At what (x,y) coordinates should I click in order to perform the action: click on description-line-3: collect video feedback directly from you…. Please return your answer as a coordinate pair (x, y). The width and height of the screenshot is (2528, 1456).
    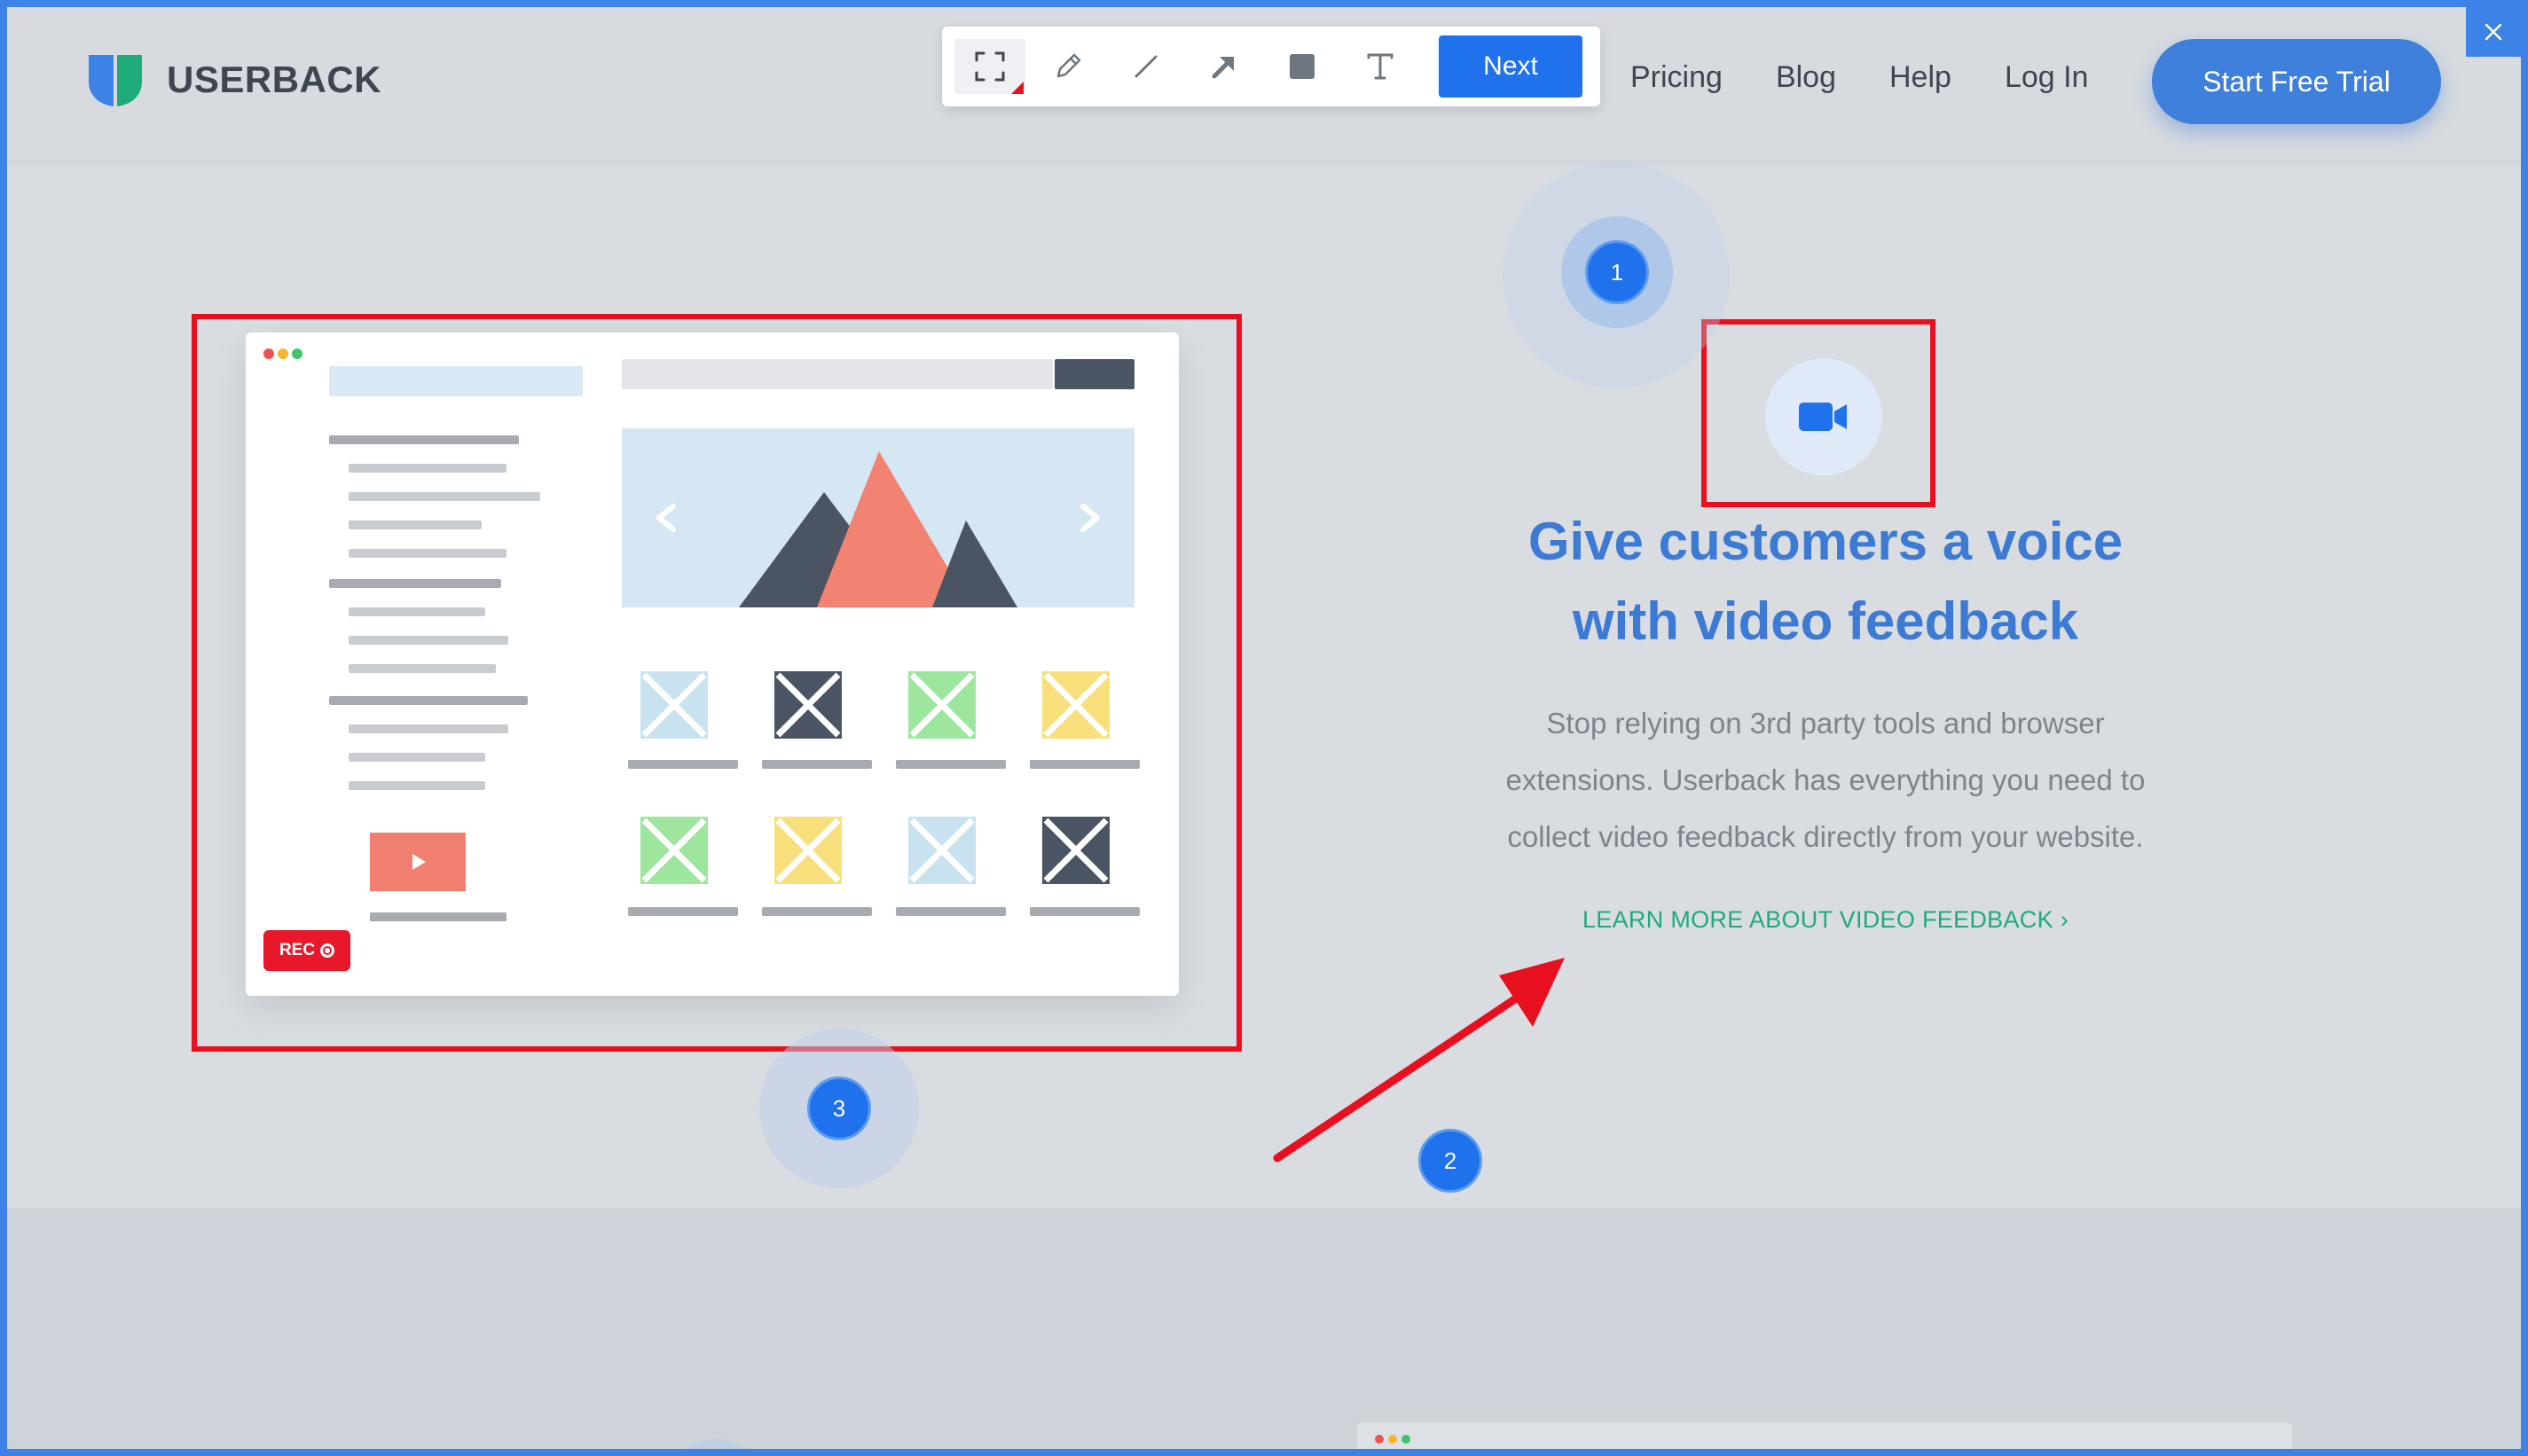
    Looking at the image, I should click on (1825, 836).